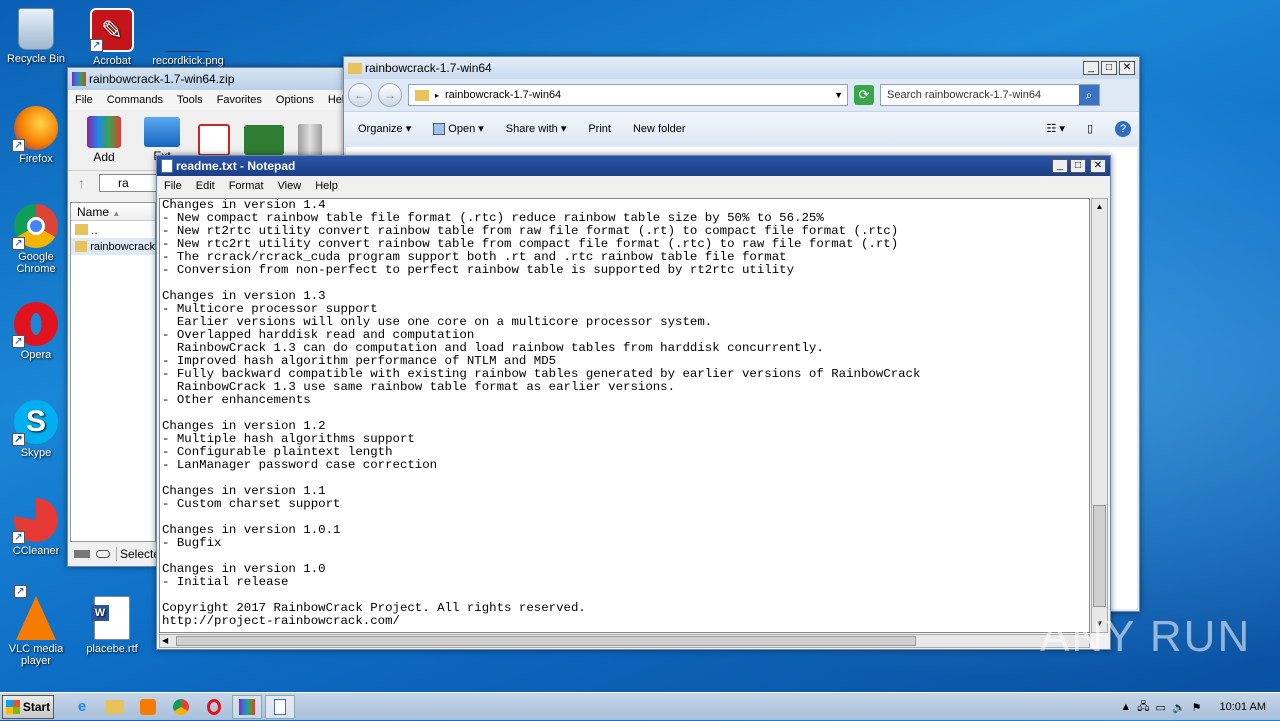 This screenshot has width=1280, height=721. What do you see at coordinates (458, 129) in the screenshot?
I see `open-button: Open ▾` at bounding box center [458, 129].